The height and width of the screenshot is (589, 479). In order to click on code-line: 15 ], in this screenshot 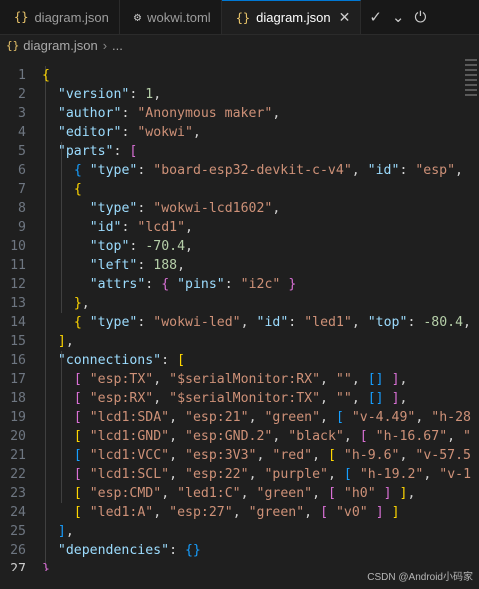, I will do `click(239, 341)`.